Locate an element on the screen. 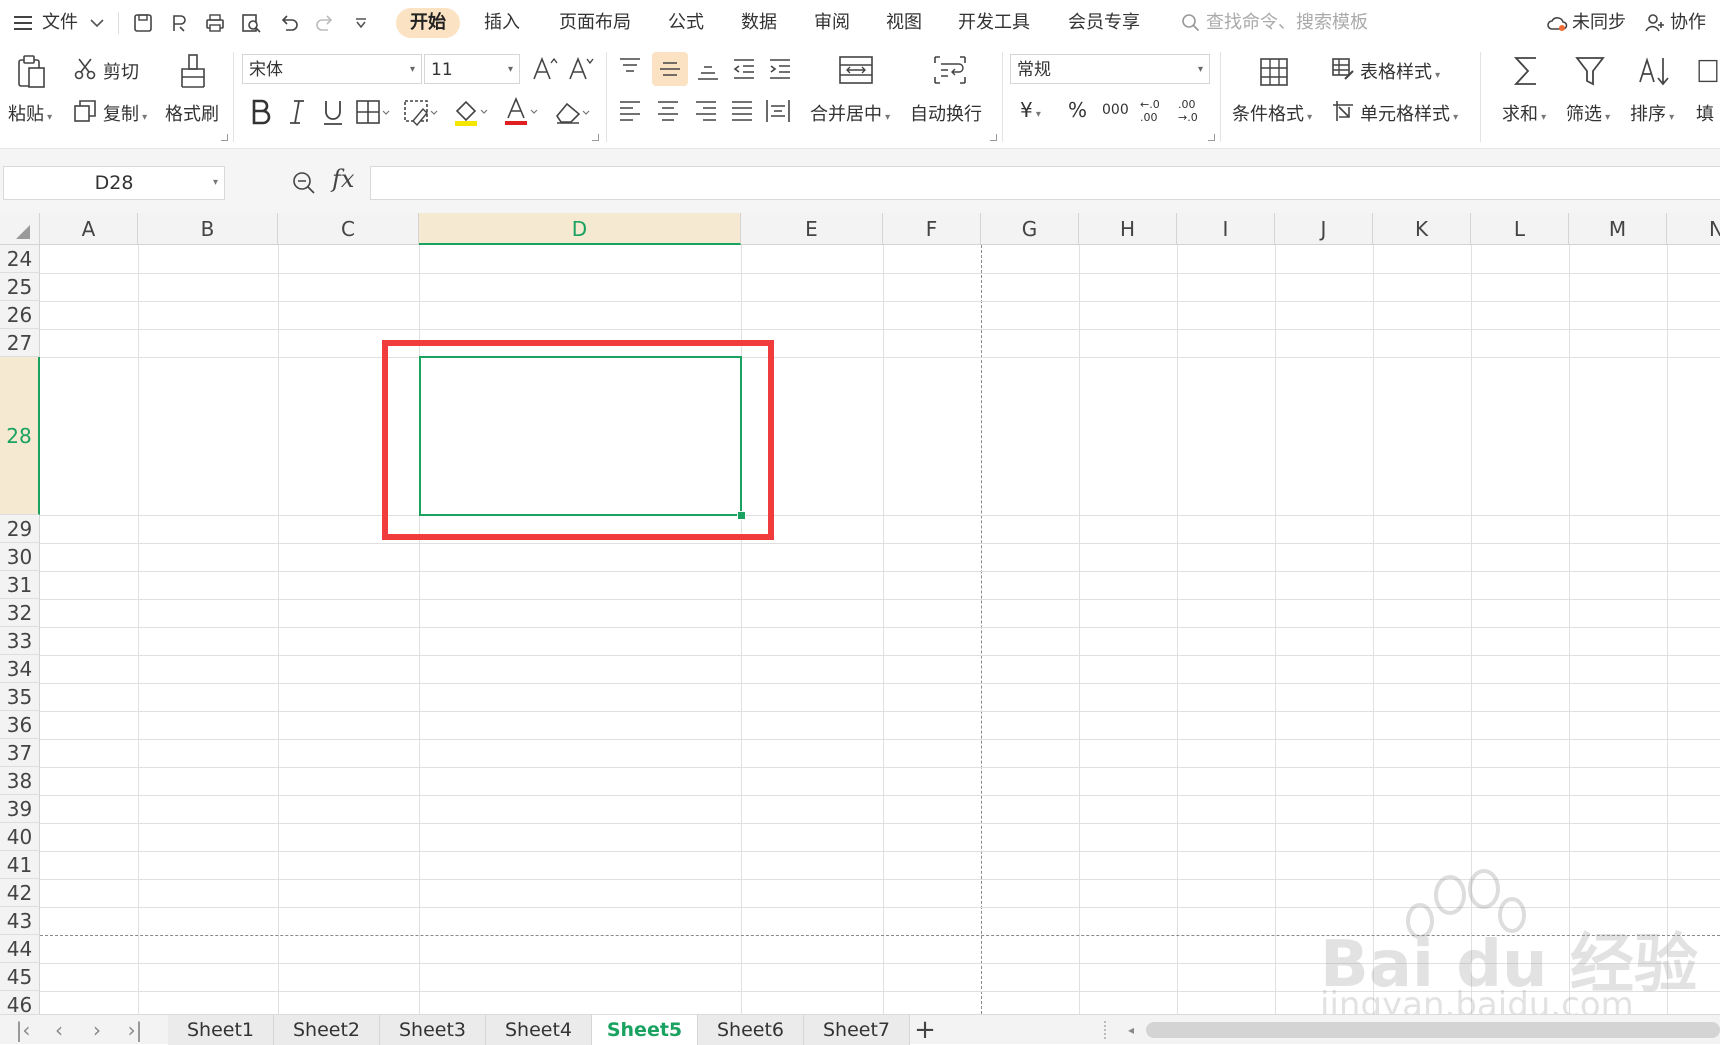 The width and height of the screenshot is (1720, 1045). column-header-d: D is located at coordinates (580, 229).